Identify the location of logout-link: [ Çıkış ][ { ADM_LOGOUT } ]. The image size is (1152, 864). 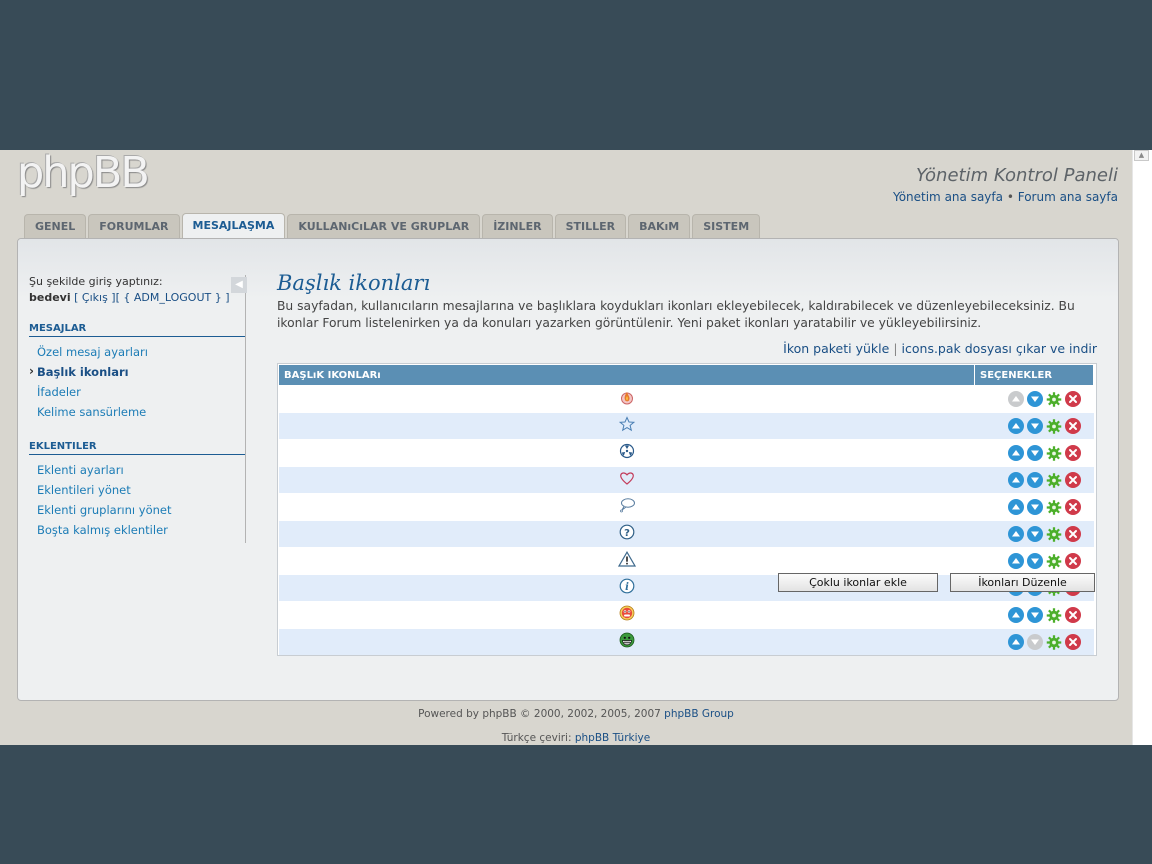
(151, 297).